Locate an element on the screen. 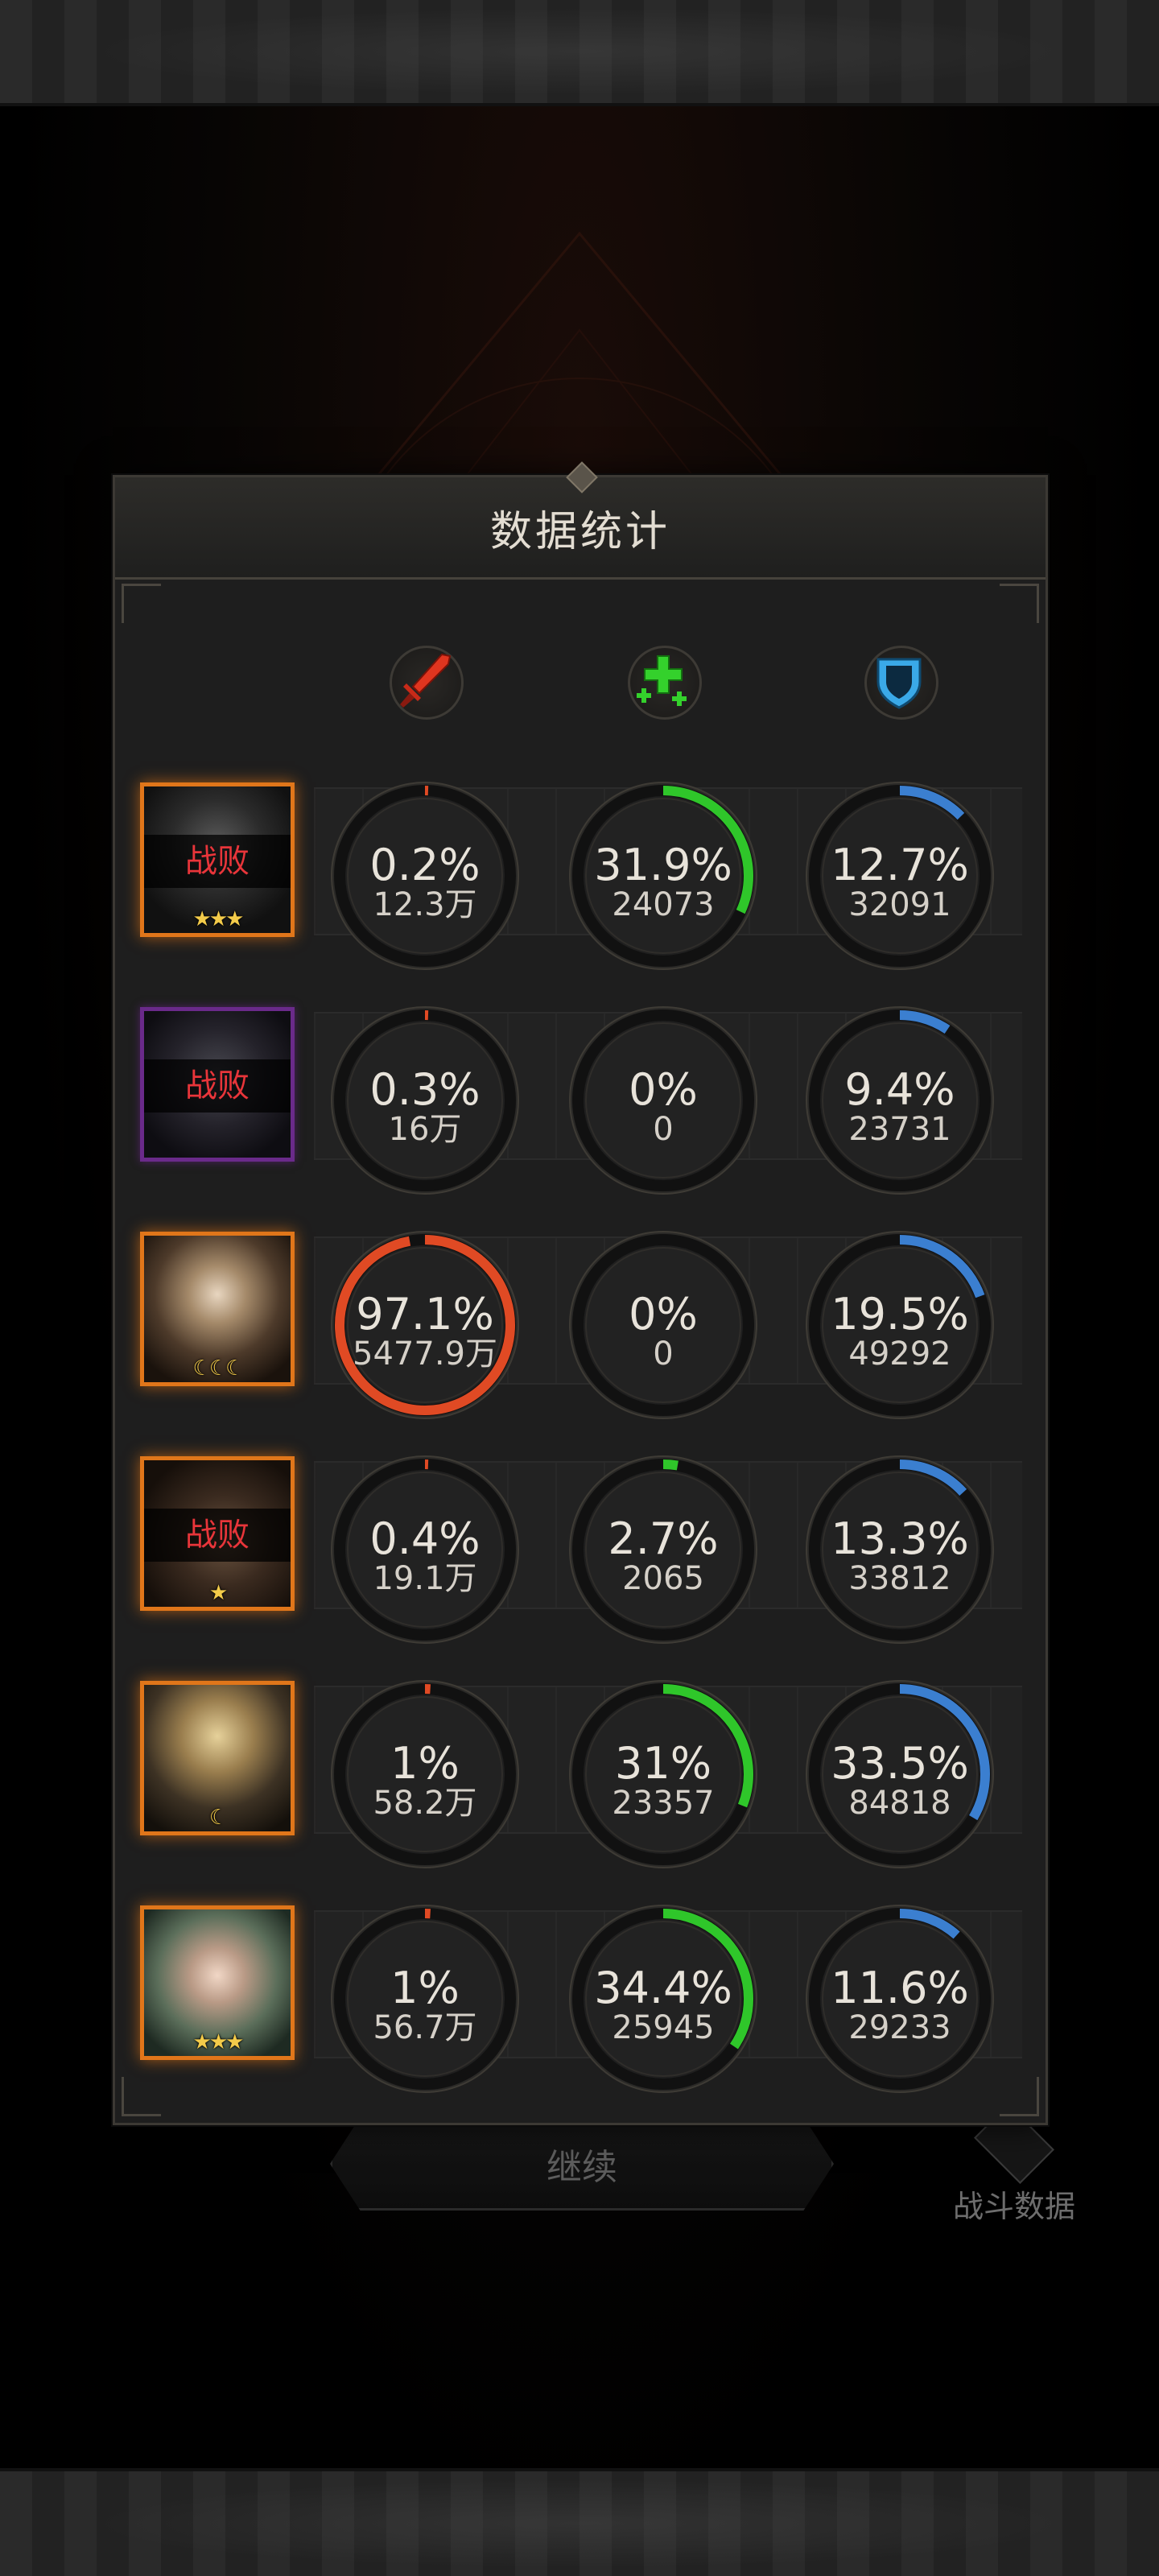 The width and height of the screenshot is (1159, 2576). hero-portrait: ☾☾☾ is located at coordinates (217, 1309).